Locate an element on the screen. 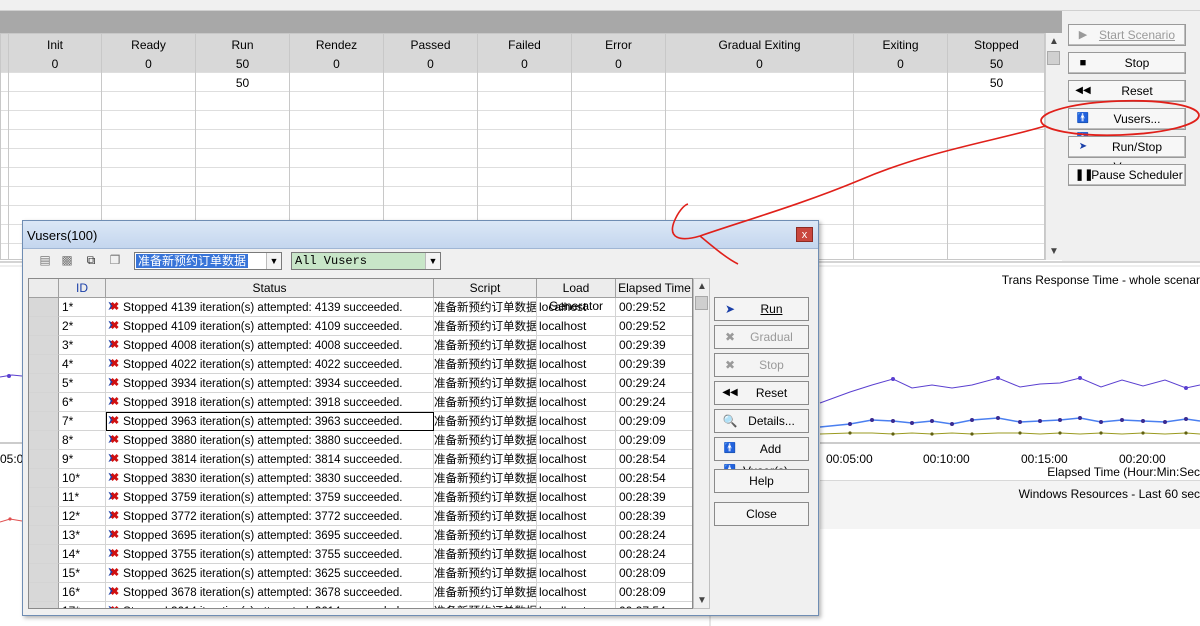  hide-log-icon: ▩ is located at coordinates (67, 261).